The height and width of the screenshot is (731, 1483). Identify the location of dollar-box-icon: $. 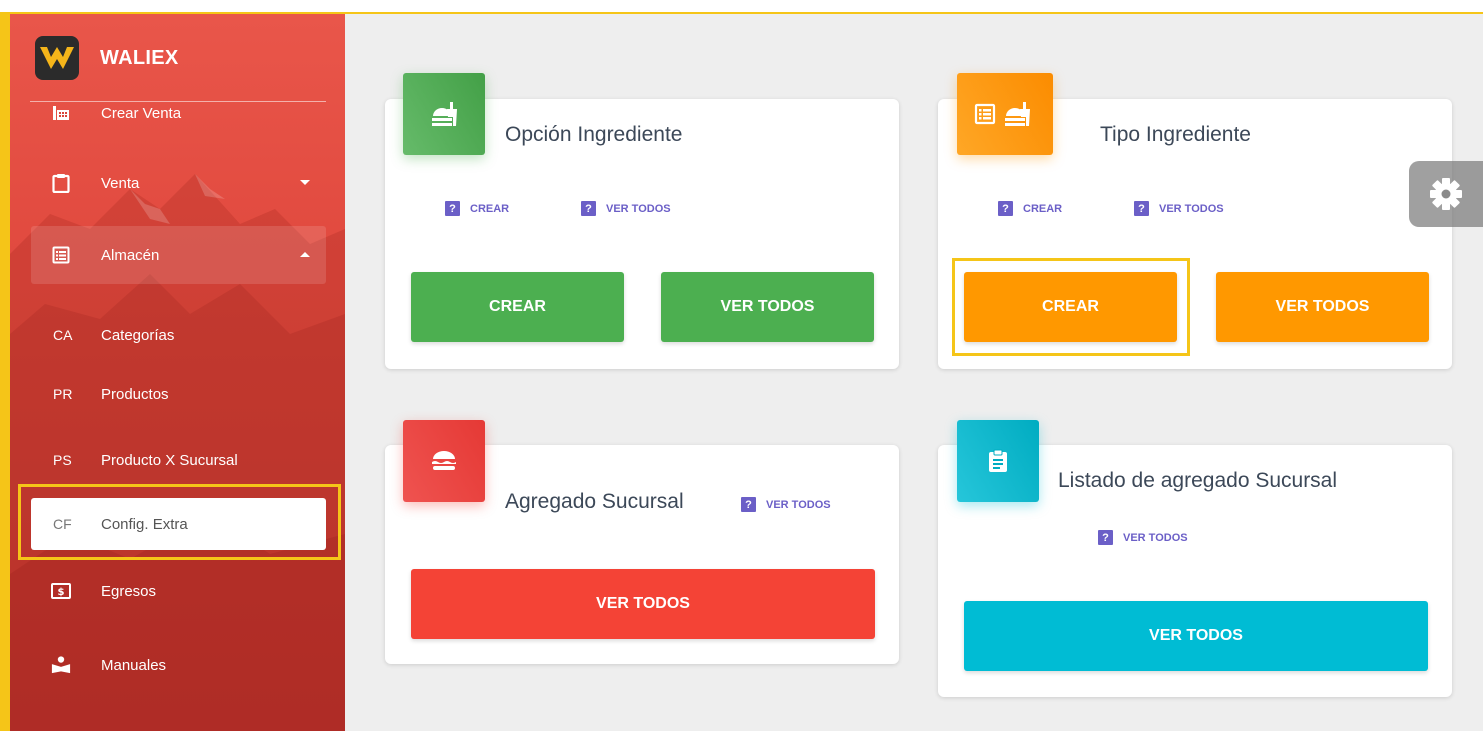
(61, 591).